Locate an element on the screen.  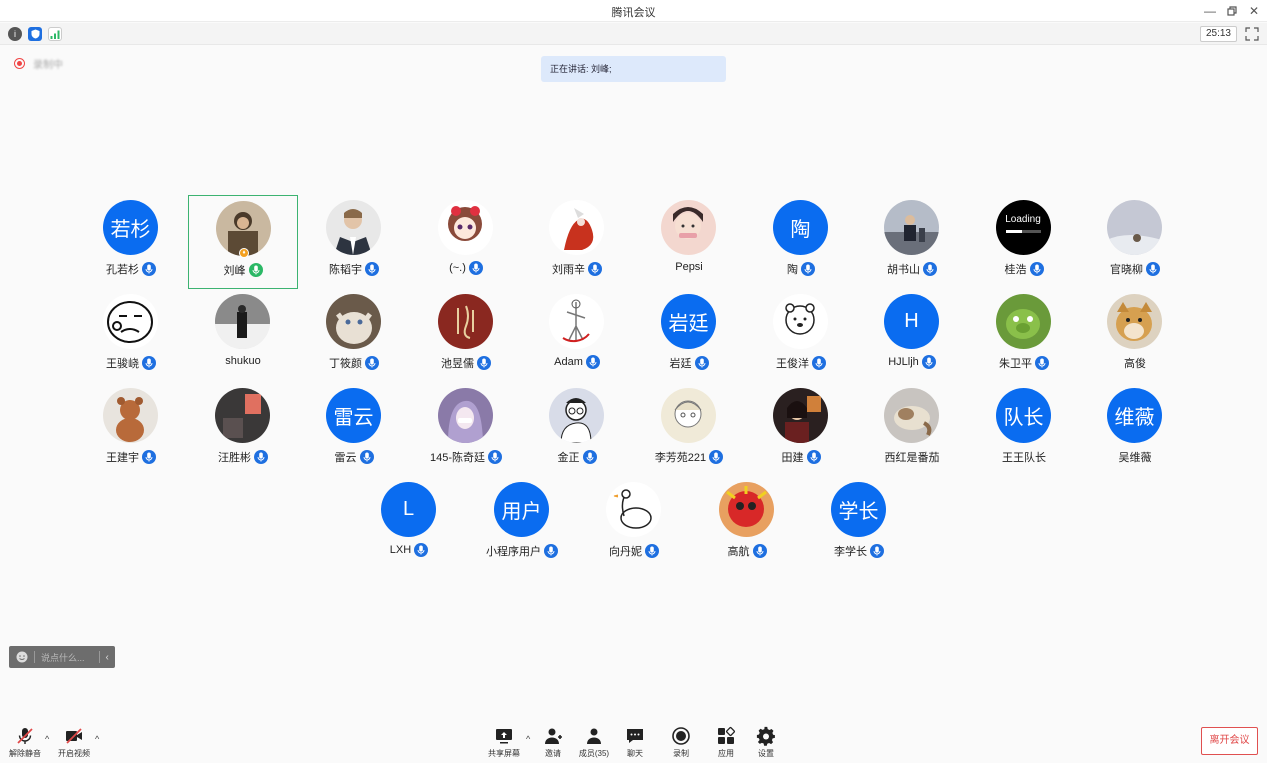
participant-tile: 朱卫平 is located at coordinates (1024, 336).